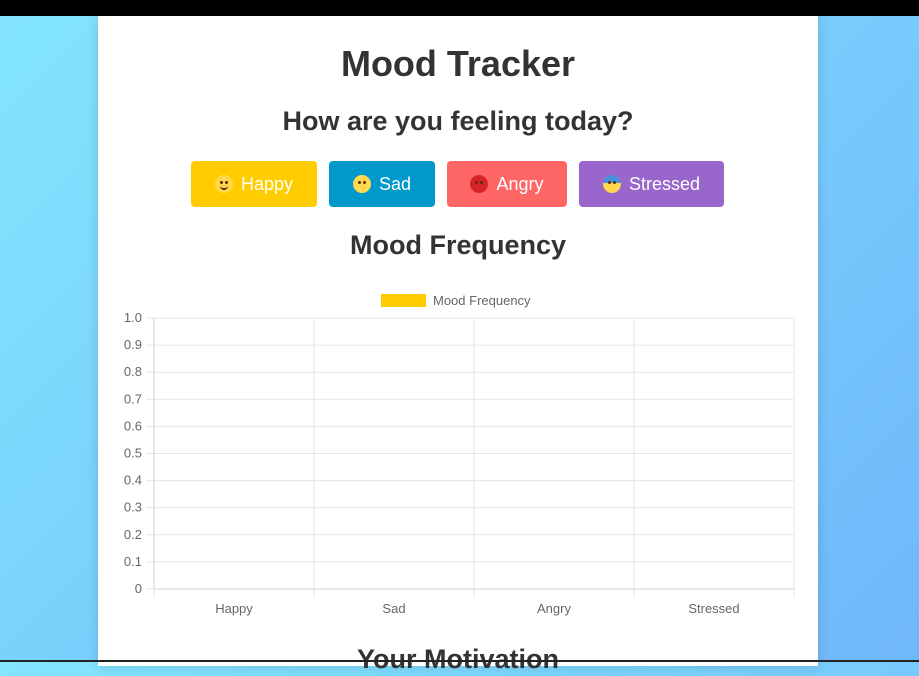 Image resolution: width=919 pixels, height=676 pixels. Describe the element at coordinates (267, 183) in the screenshot. I see `happy-button-label: Happy` at that location.